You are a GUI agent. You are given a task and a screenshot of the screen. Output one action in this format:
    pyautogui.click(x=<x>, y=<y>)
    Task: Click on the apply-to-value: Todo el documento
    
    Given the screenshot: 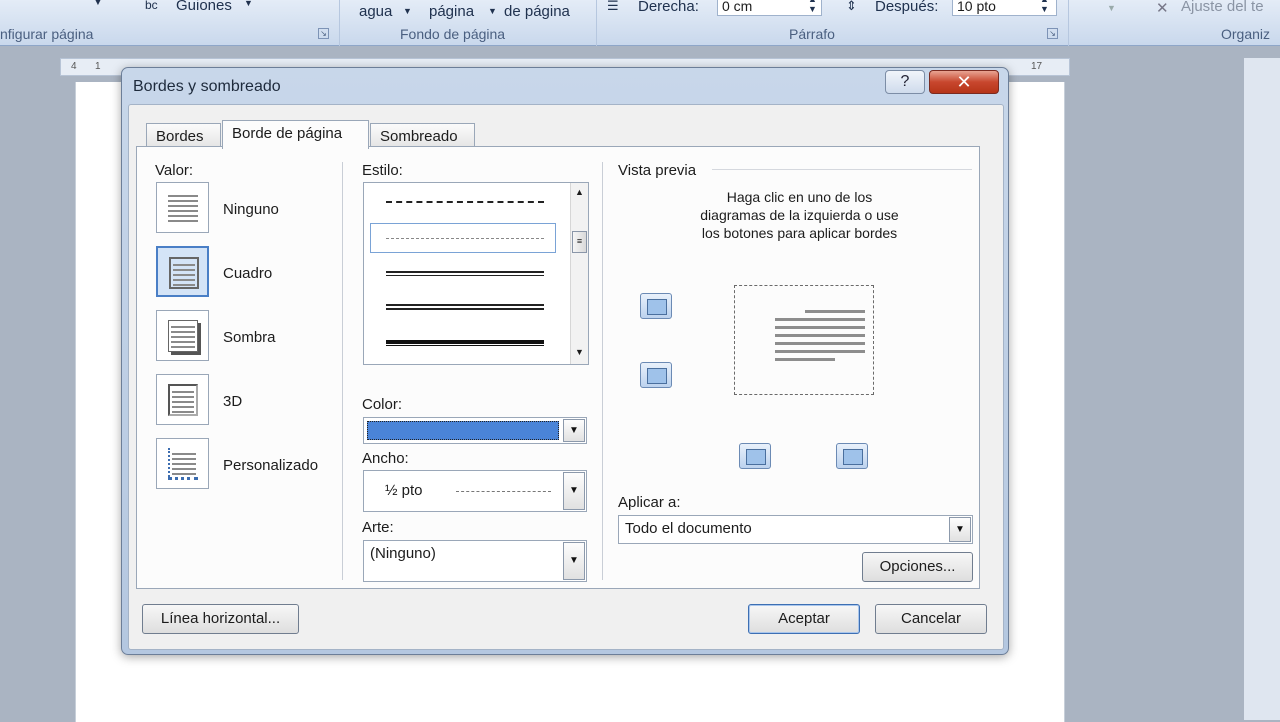 What is the action you would take?
    pyautogui.click(x=688, y=528)
    